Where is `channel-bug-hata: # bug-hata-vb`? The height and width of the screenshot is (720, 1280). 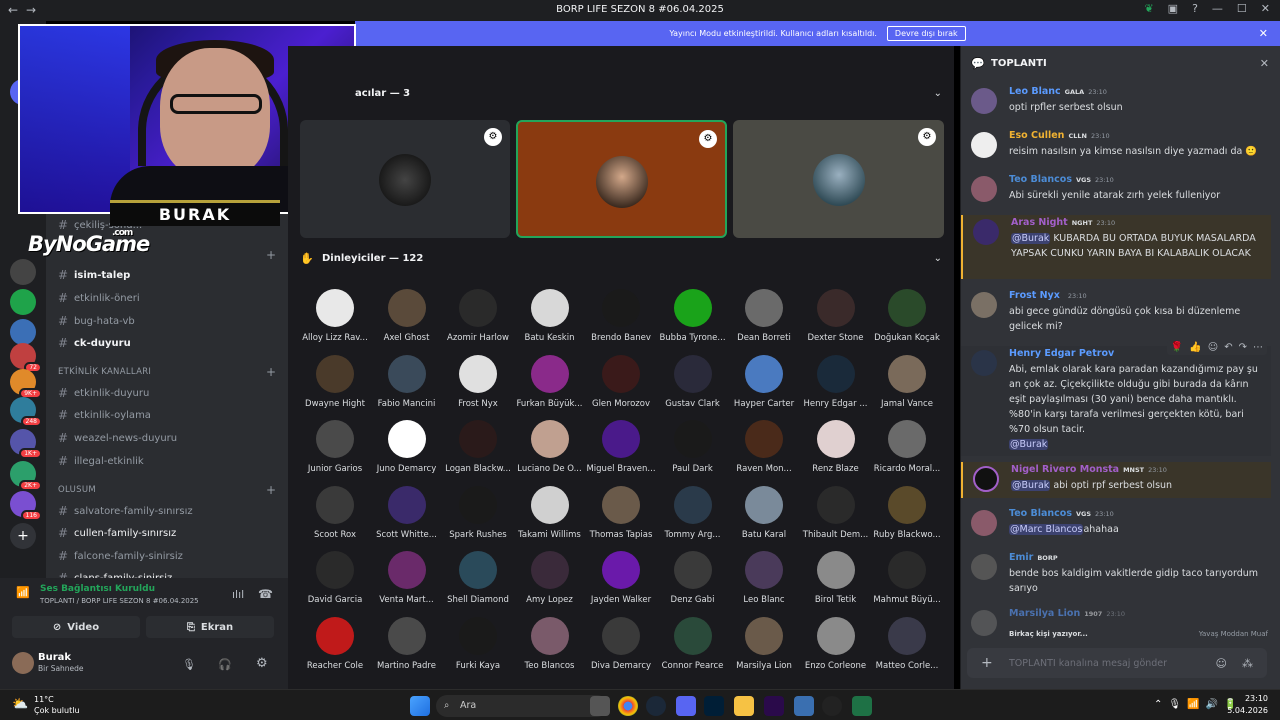 channel-bug-hata: # bug-hata-vb is located at coordinates (96, 321).